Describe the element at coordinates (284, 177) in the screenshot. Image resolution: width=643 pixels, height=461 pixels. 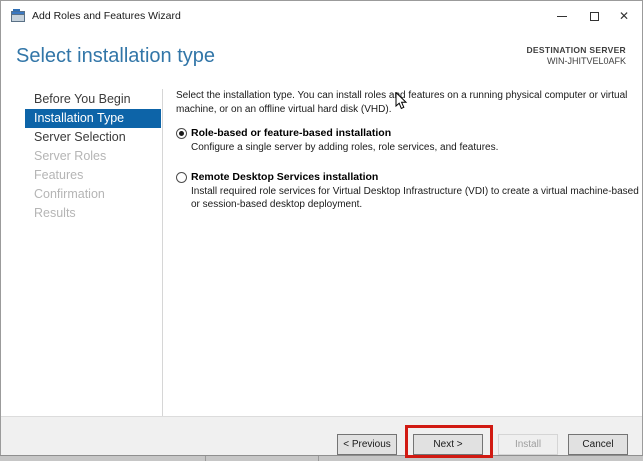
I see `option-remote-desktop-label: Remote Desktop Services installation` at that location.